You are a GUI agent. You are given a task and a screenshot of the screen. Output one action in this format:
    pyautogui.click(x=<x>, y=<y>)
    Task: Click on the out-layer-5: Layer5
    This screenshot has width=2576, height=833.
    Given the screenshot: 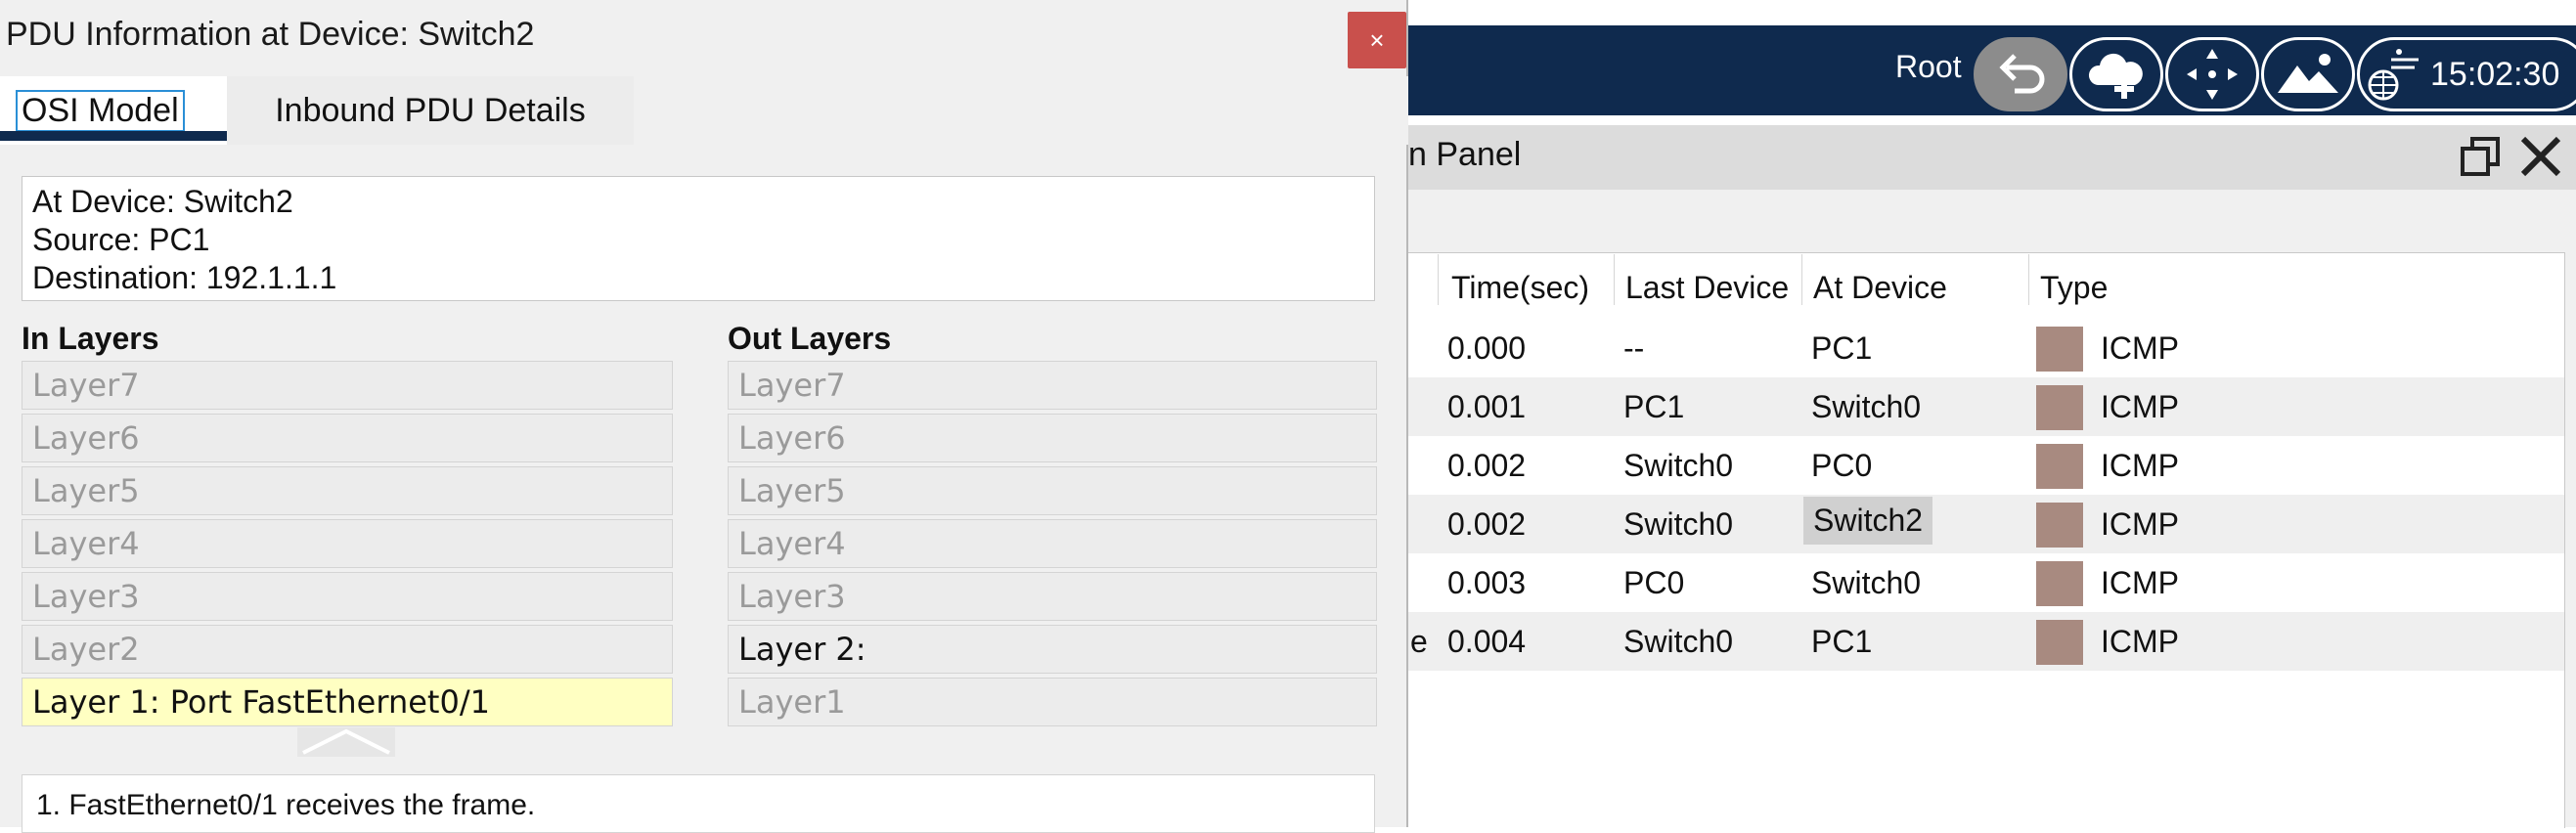 What is the action you would take?
    pyautogui.click(x=1053, y=490)
    